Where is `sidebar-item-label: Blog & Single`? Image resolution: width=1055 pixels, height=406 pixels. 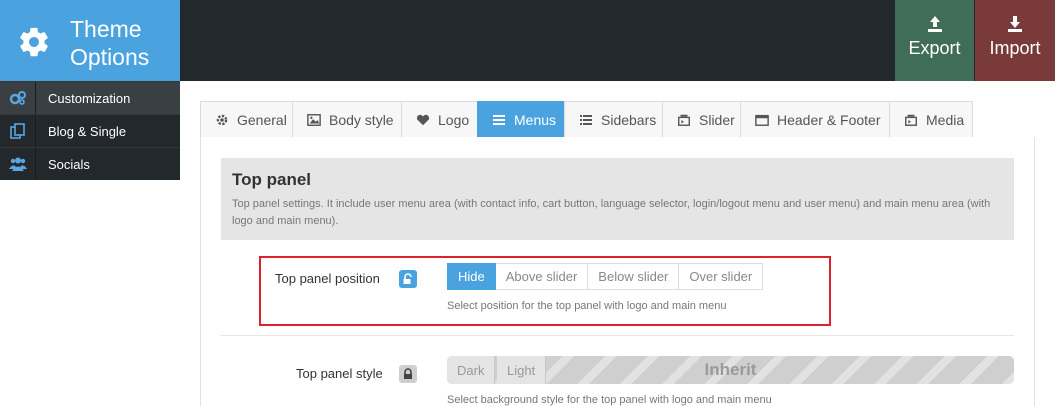
sidebar-item-label: Blog & Single is located at coordinates (87, 131).